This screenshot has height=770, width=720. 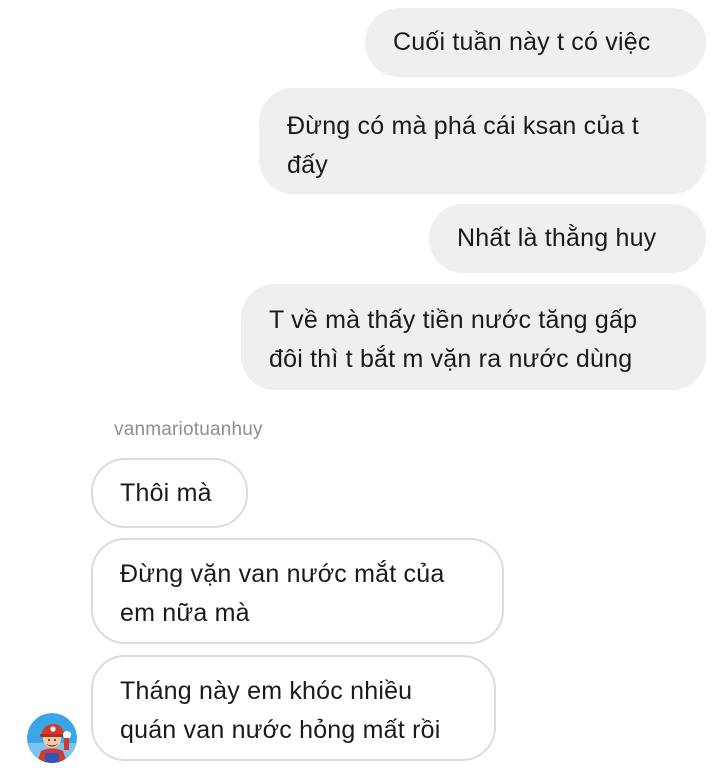 I want to click on message-text-line: T về mà thấy tiền nước tăng gấp, so click(x=453, y=320).